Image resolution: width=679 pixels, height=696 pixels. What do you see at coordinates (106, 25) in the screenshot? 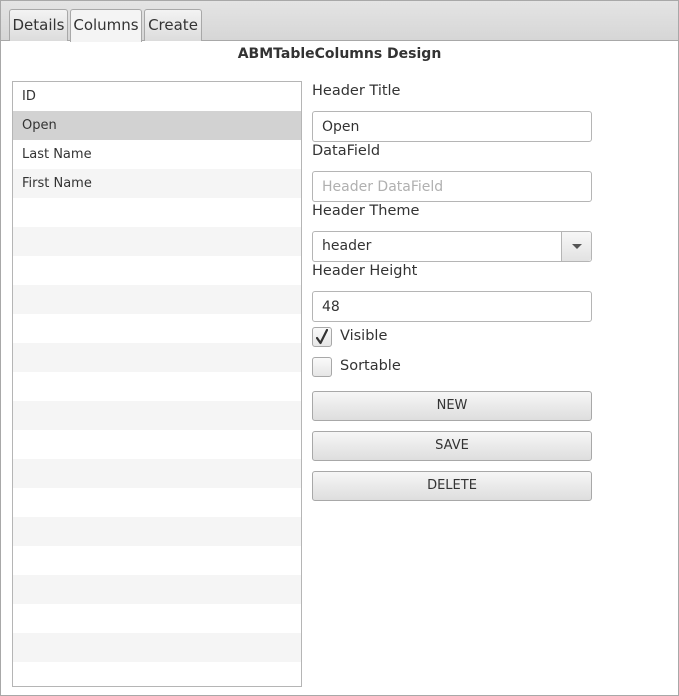
I see `tab-columns: Columns` at bounding box center [106, 25].